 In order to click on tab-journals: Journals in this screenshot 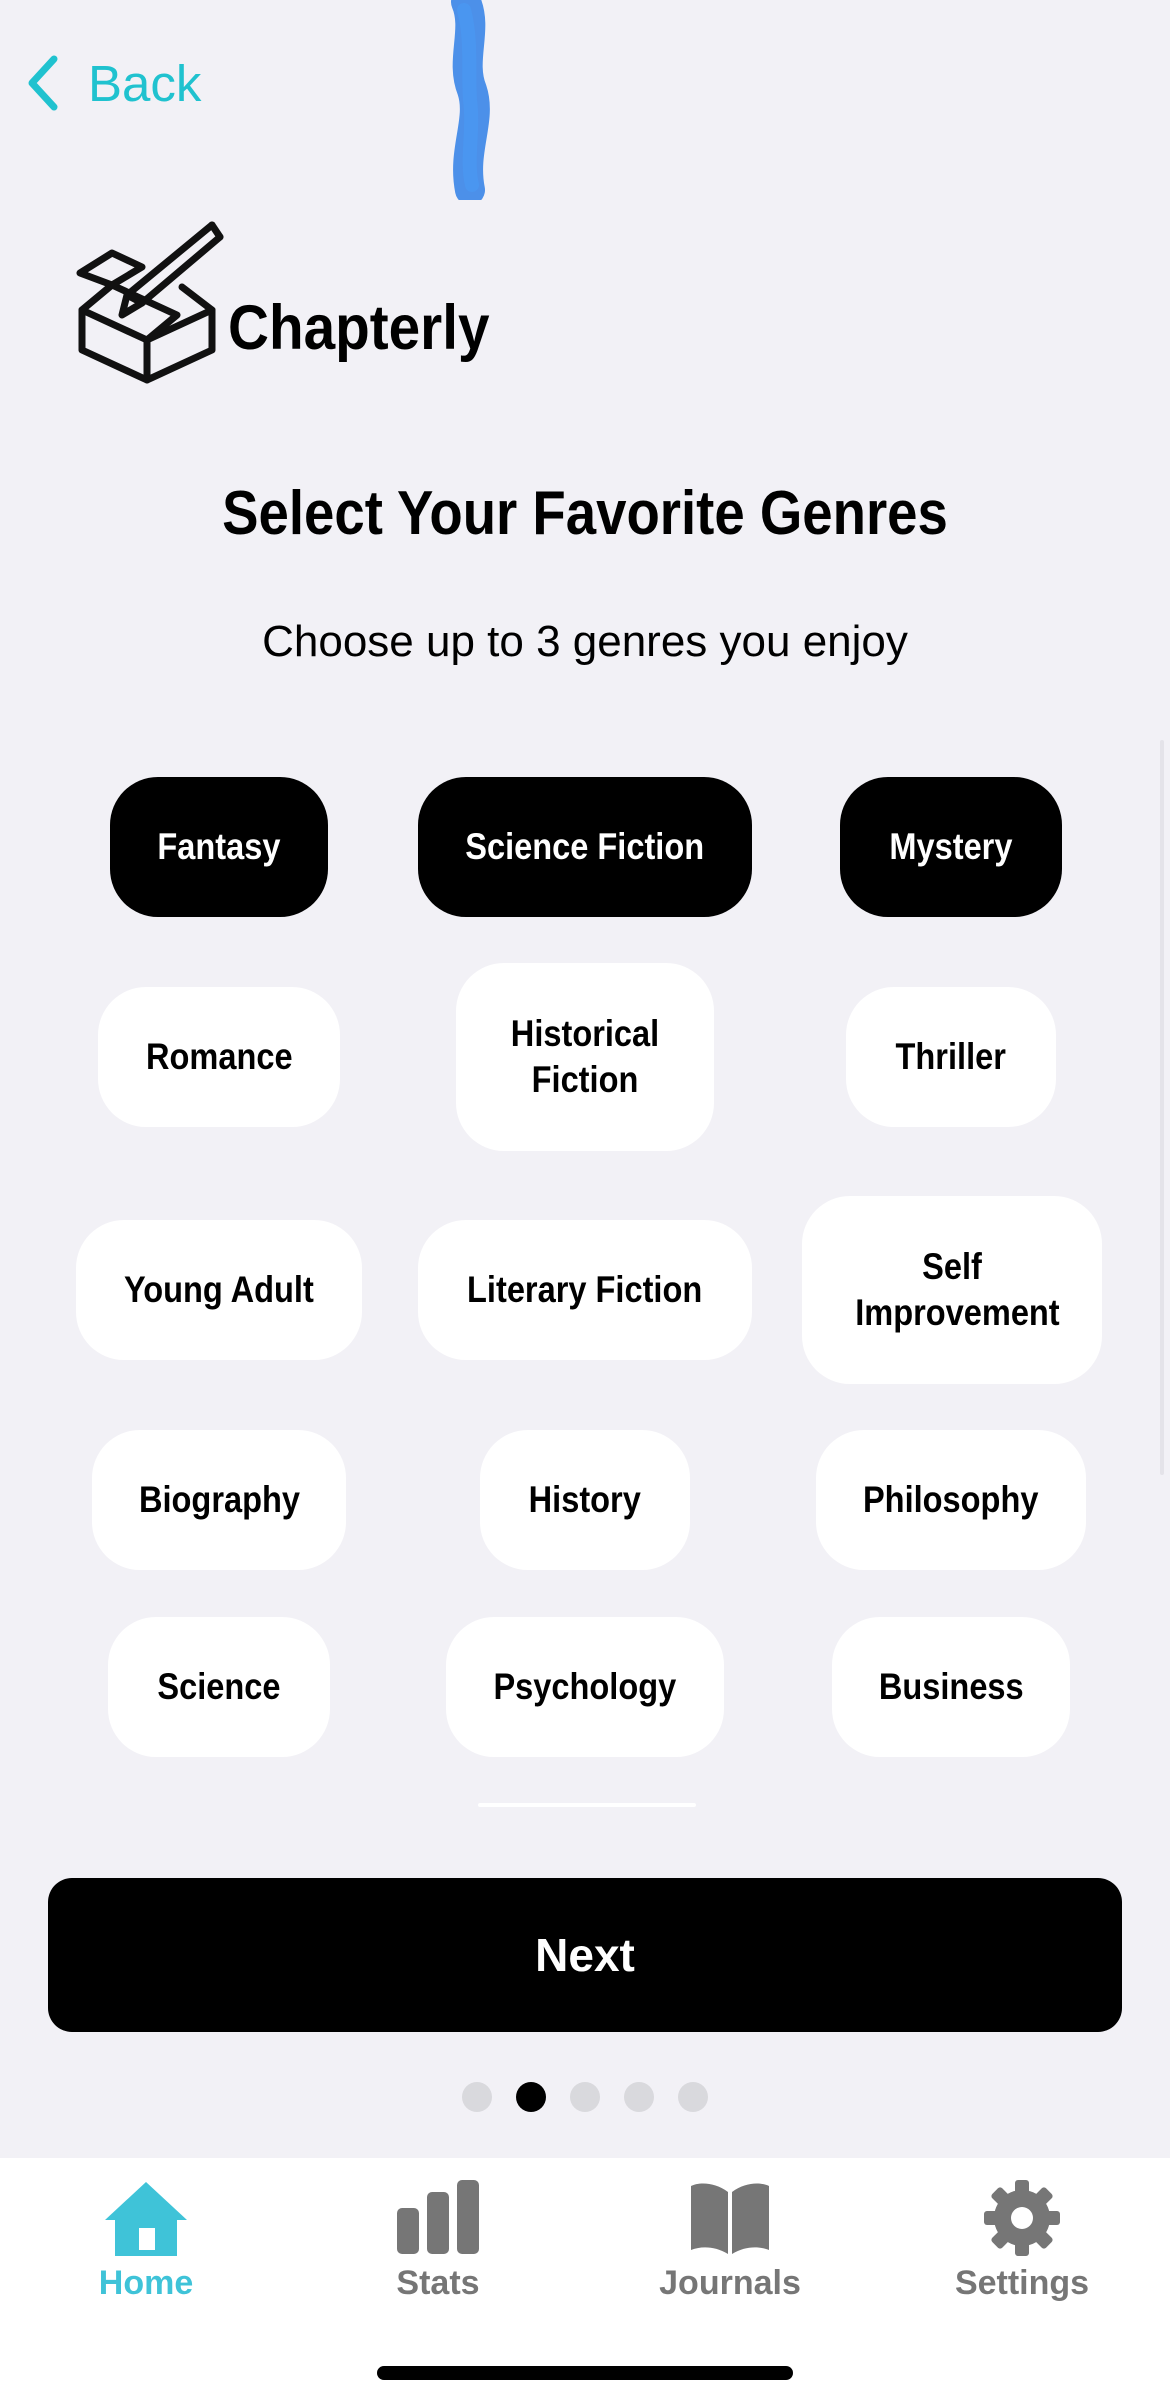, I will do `click(730, 2253)`.